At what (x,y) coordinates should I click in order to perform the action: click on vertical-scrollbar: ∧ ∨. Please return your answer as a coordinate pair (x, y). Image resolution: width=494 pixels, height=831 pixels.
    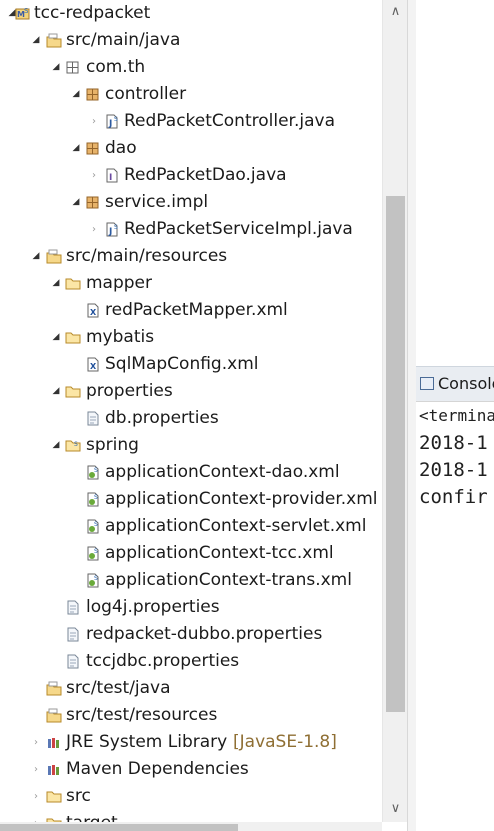
    Looking at the image, I should click on (395, 411).